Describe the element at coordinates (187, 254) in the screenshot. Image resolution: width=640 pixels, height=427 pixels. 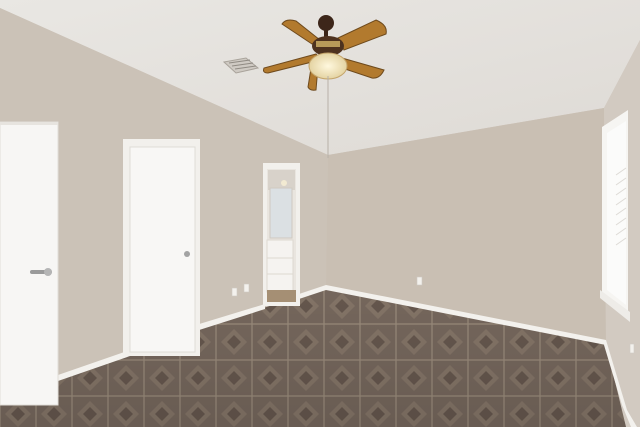
I see `door-knob-icon` at that location.